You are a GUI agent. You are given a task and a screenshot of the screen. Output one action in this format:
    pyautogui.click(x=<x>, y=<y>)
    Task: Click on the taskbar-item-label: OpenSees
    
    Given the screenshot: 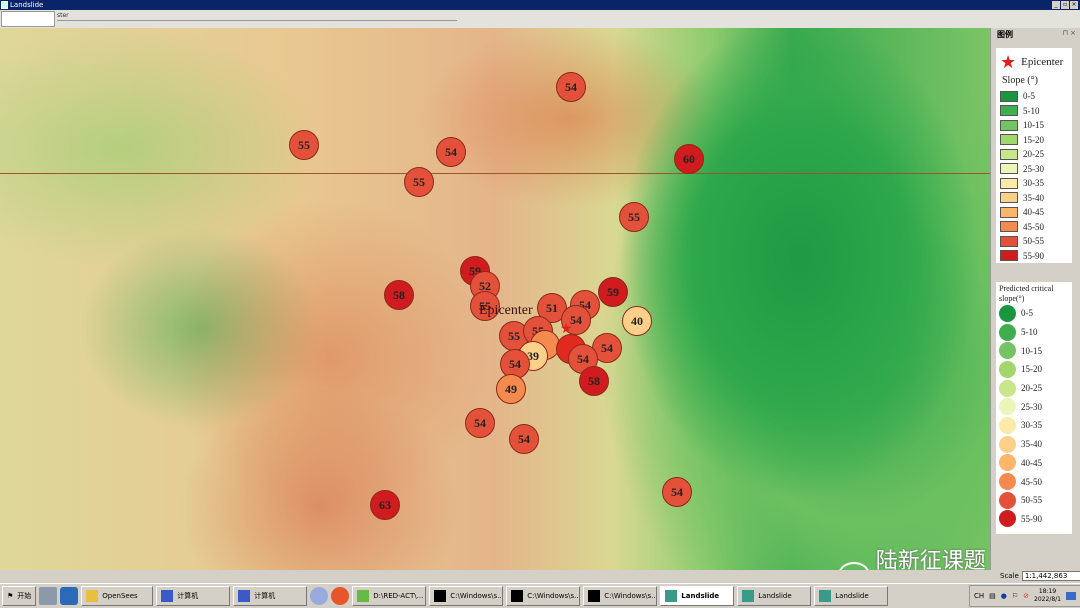 What is the action you would take?
    pyautogui.click(x=120, y=596)
    